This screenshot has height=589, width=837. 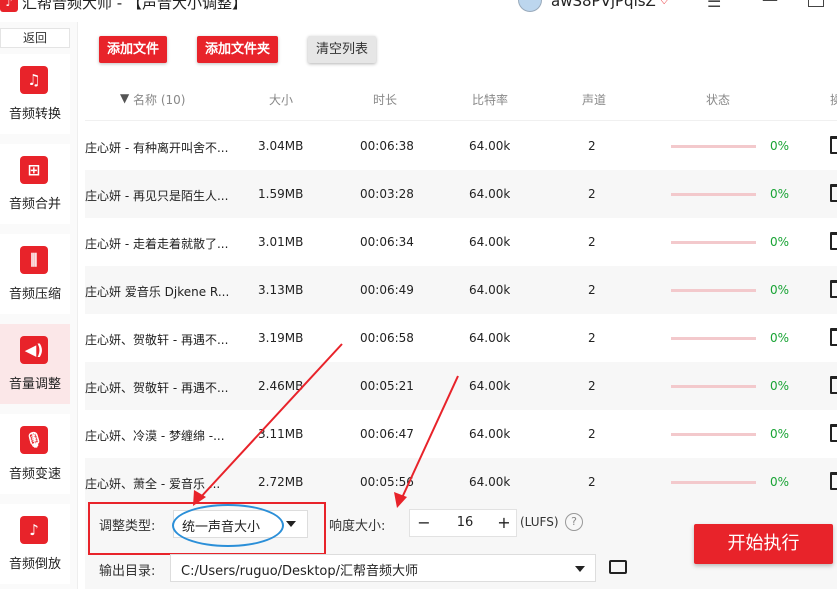 I want to click on sidebar-item-label: 音频转换, so click(x=34, y=114).